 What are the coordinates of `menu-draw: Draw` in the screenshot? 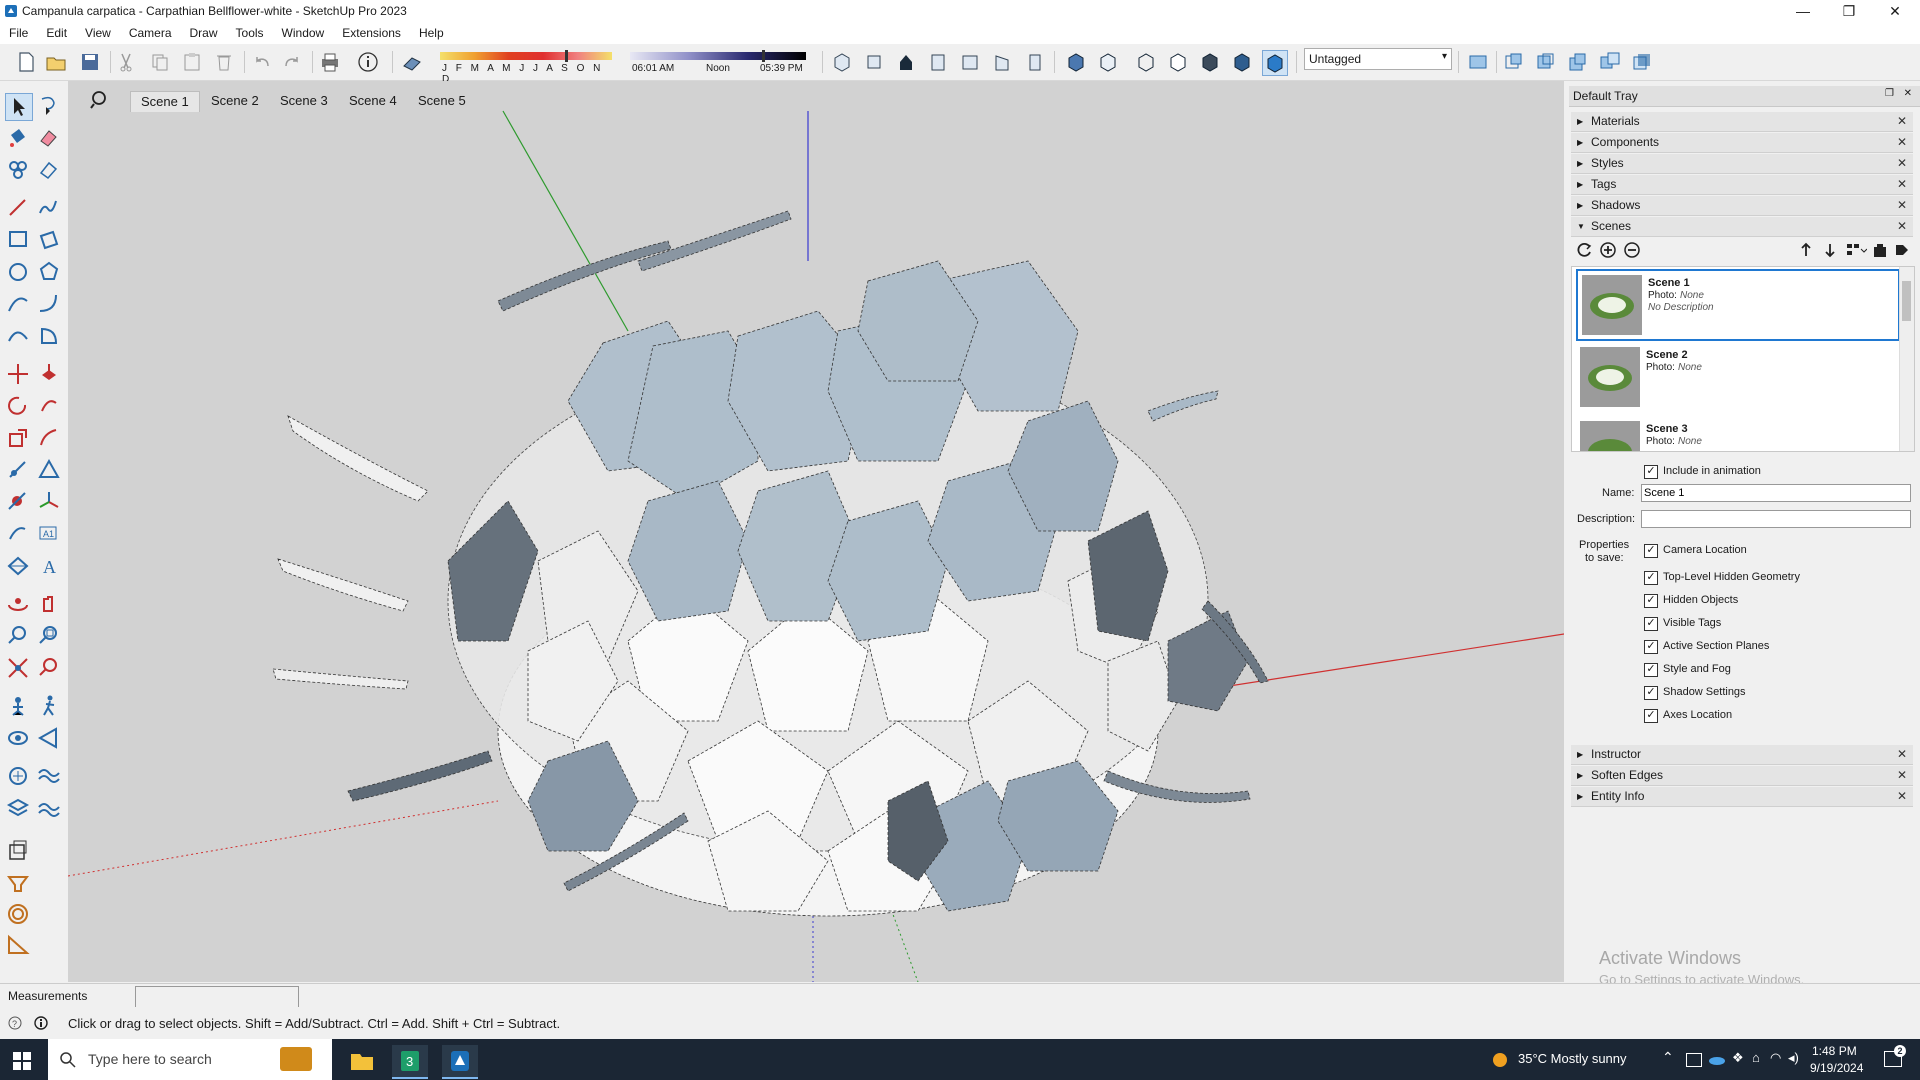 It's located at (204, 31).